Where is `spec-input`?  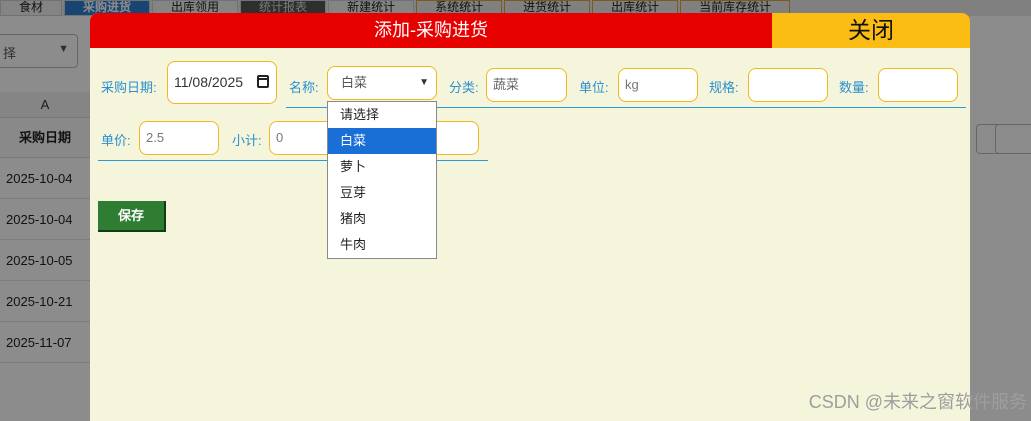
spec-input is located at coordinates (788, 85).